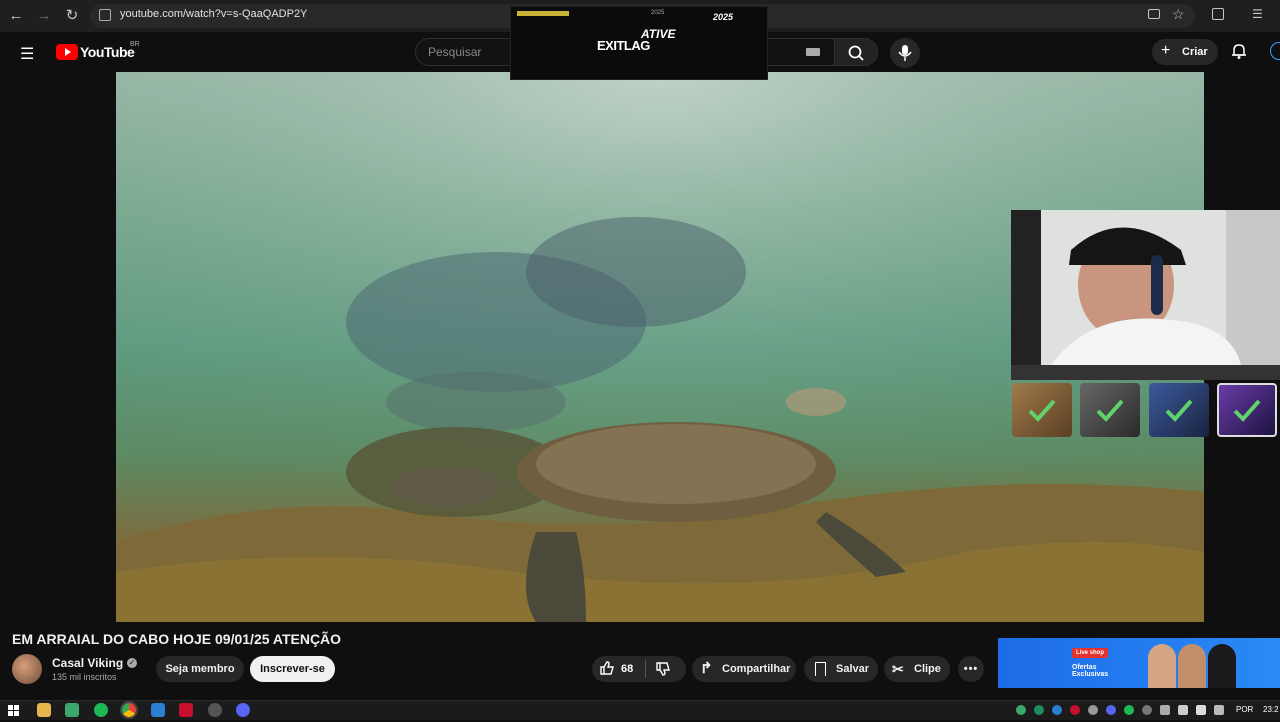 The height and width of the screenshot is (722, 1280). What do you see at coordinates (706, 668) in the screenshot?
I see `share-arrow-icon: ↱` at bounding box center [706, 668].